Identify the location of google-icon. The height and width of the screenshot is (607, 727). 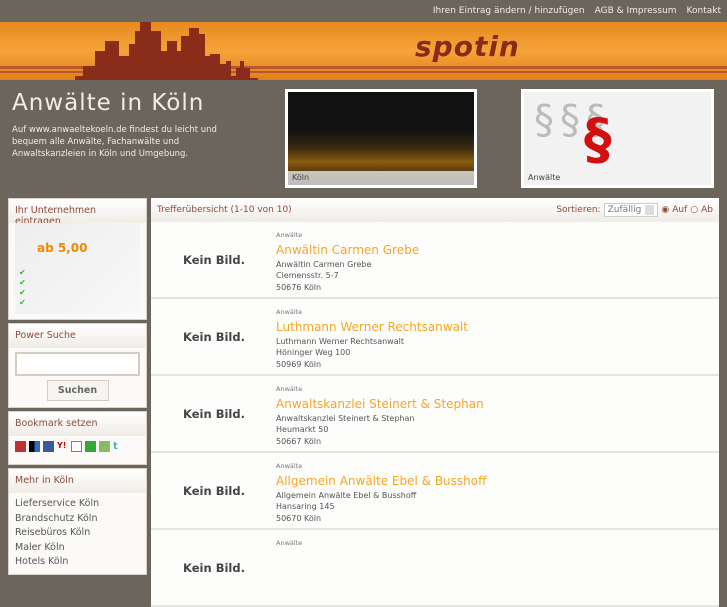
(76, 446).